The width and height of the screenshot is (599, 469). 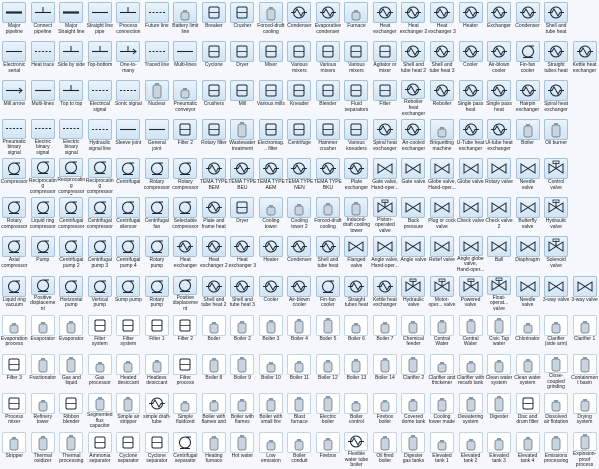 I want to click on shape-item: Centrifugal fan, so click(x=157, y=214).